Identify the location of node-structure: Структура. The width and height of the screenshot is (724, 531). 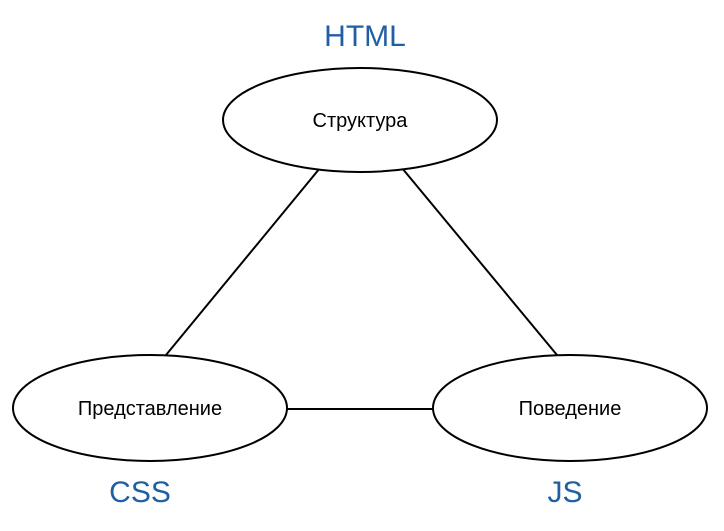
(360, 120).